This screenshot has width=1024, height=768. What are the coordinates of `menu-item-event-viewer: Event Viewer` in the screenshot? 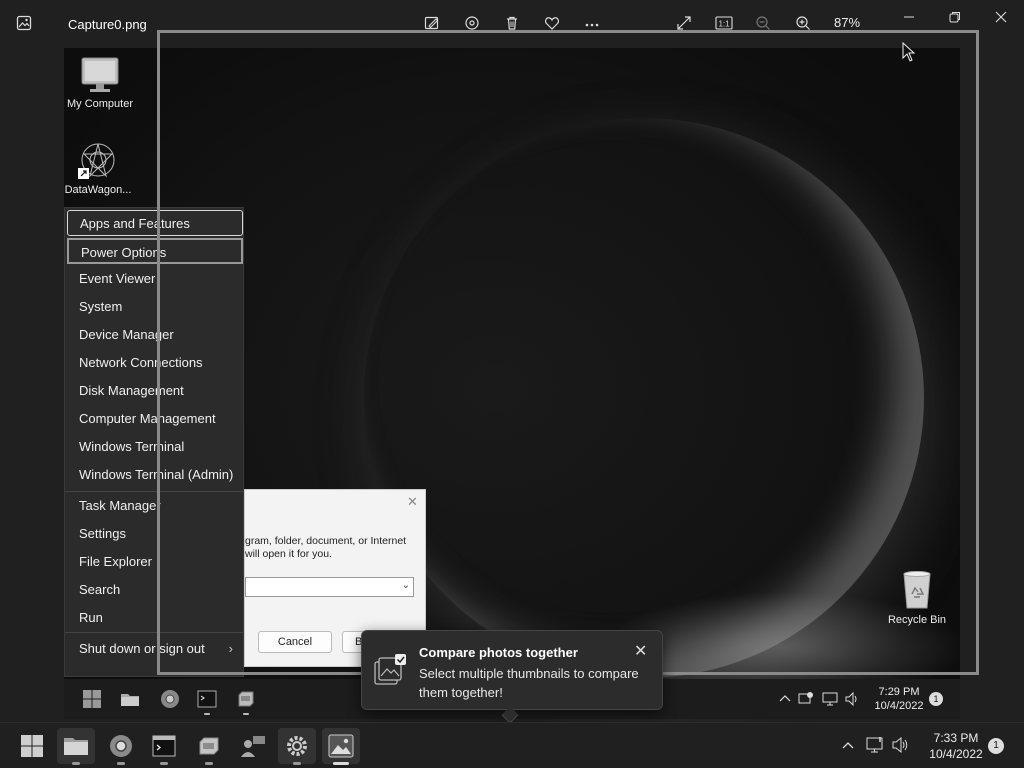 It's located at (155, 279).